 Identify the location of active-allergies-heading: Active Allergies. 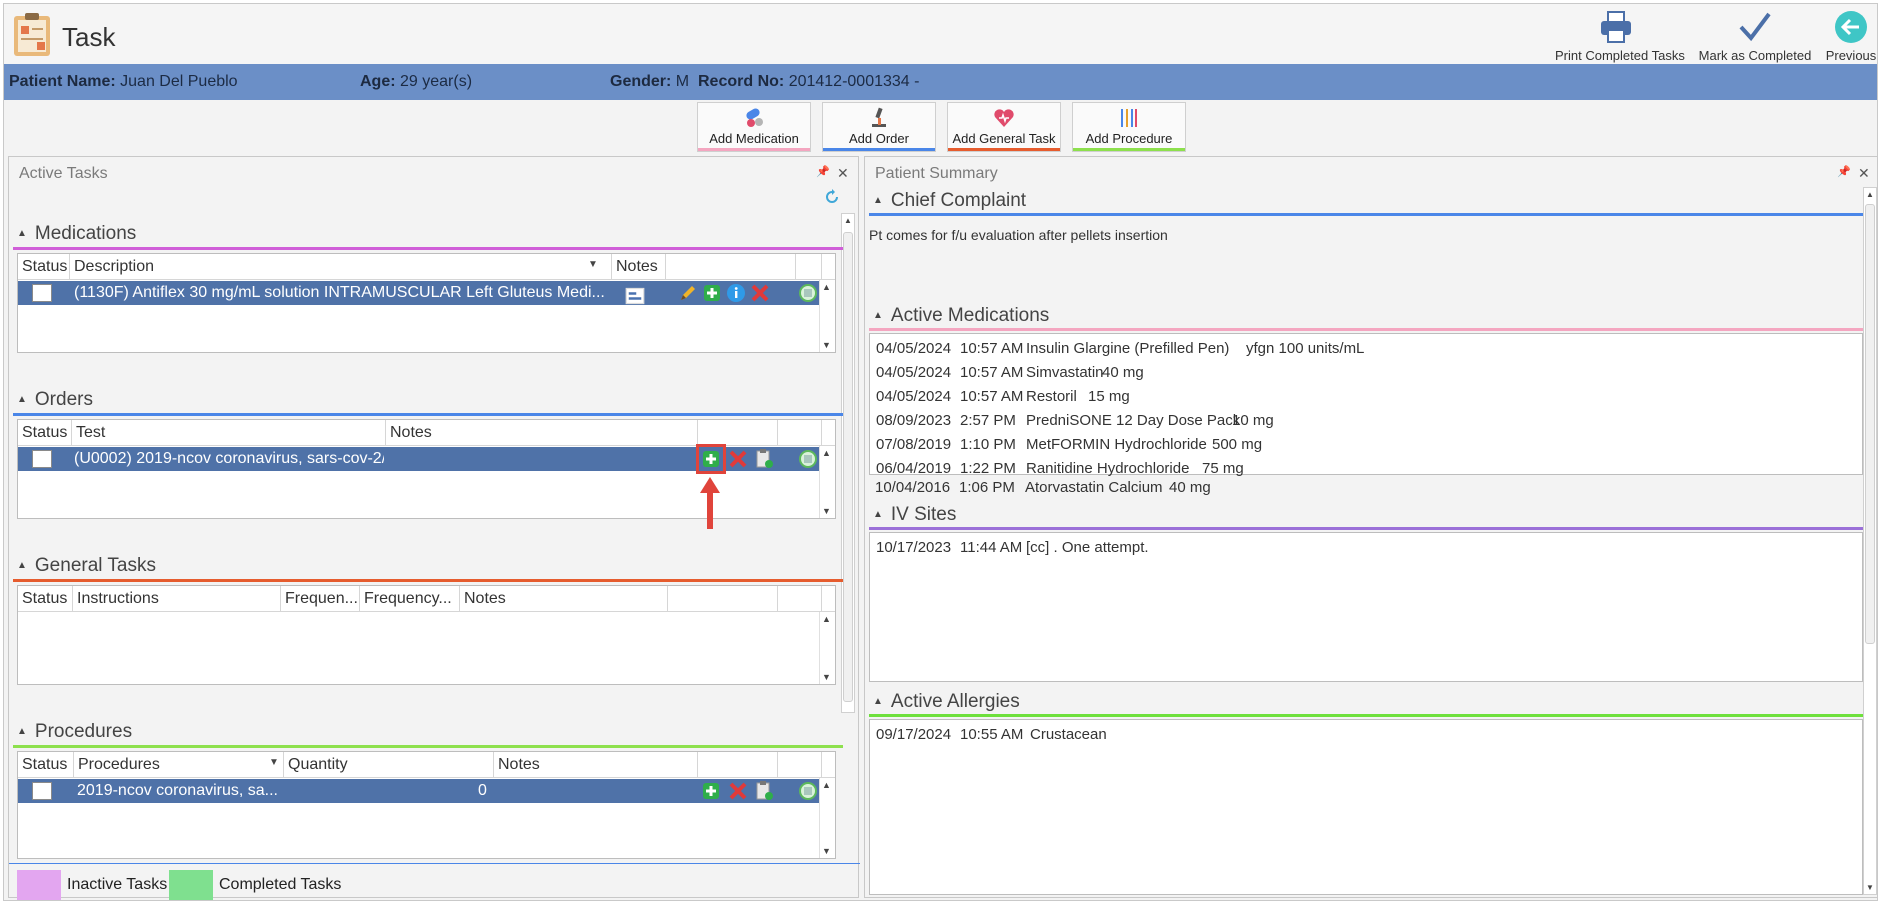
(955, 701).